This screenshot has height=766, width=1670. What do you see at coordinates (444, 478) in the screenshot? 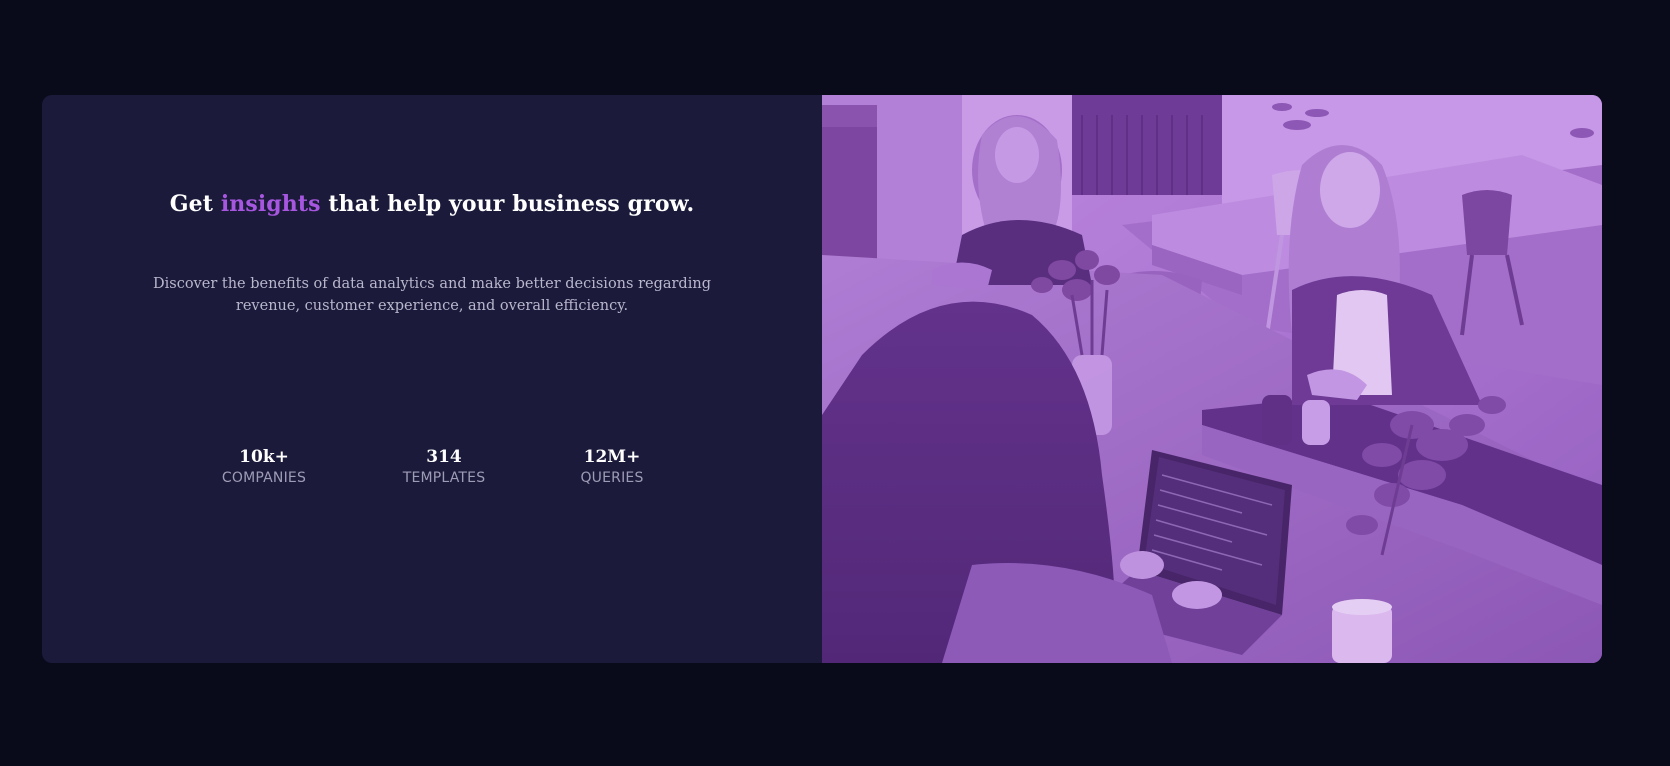
I see `stat-label: TEMPLATES` at bounding box center [444, 478].